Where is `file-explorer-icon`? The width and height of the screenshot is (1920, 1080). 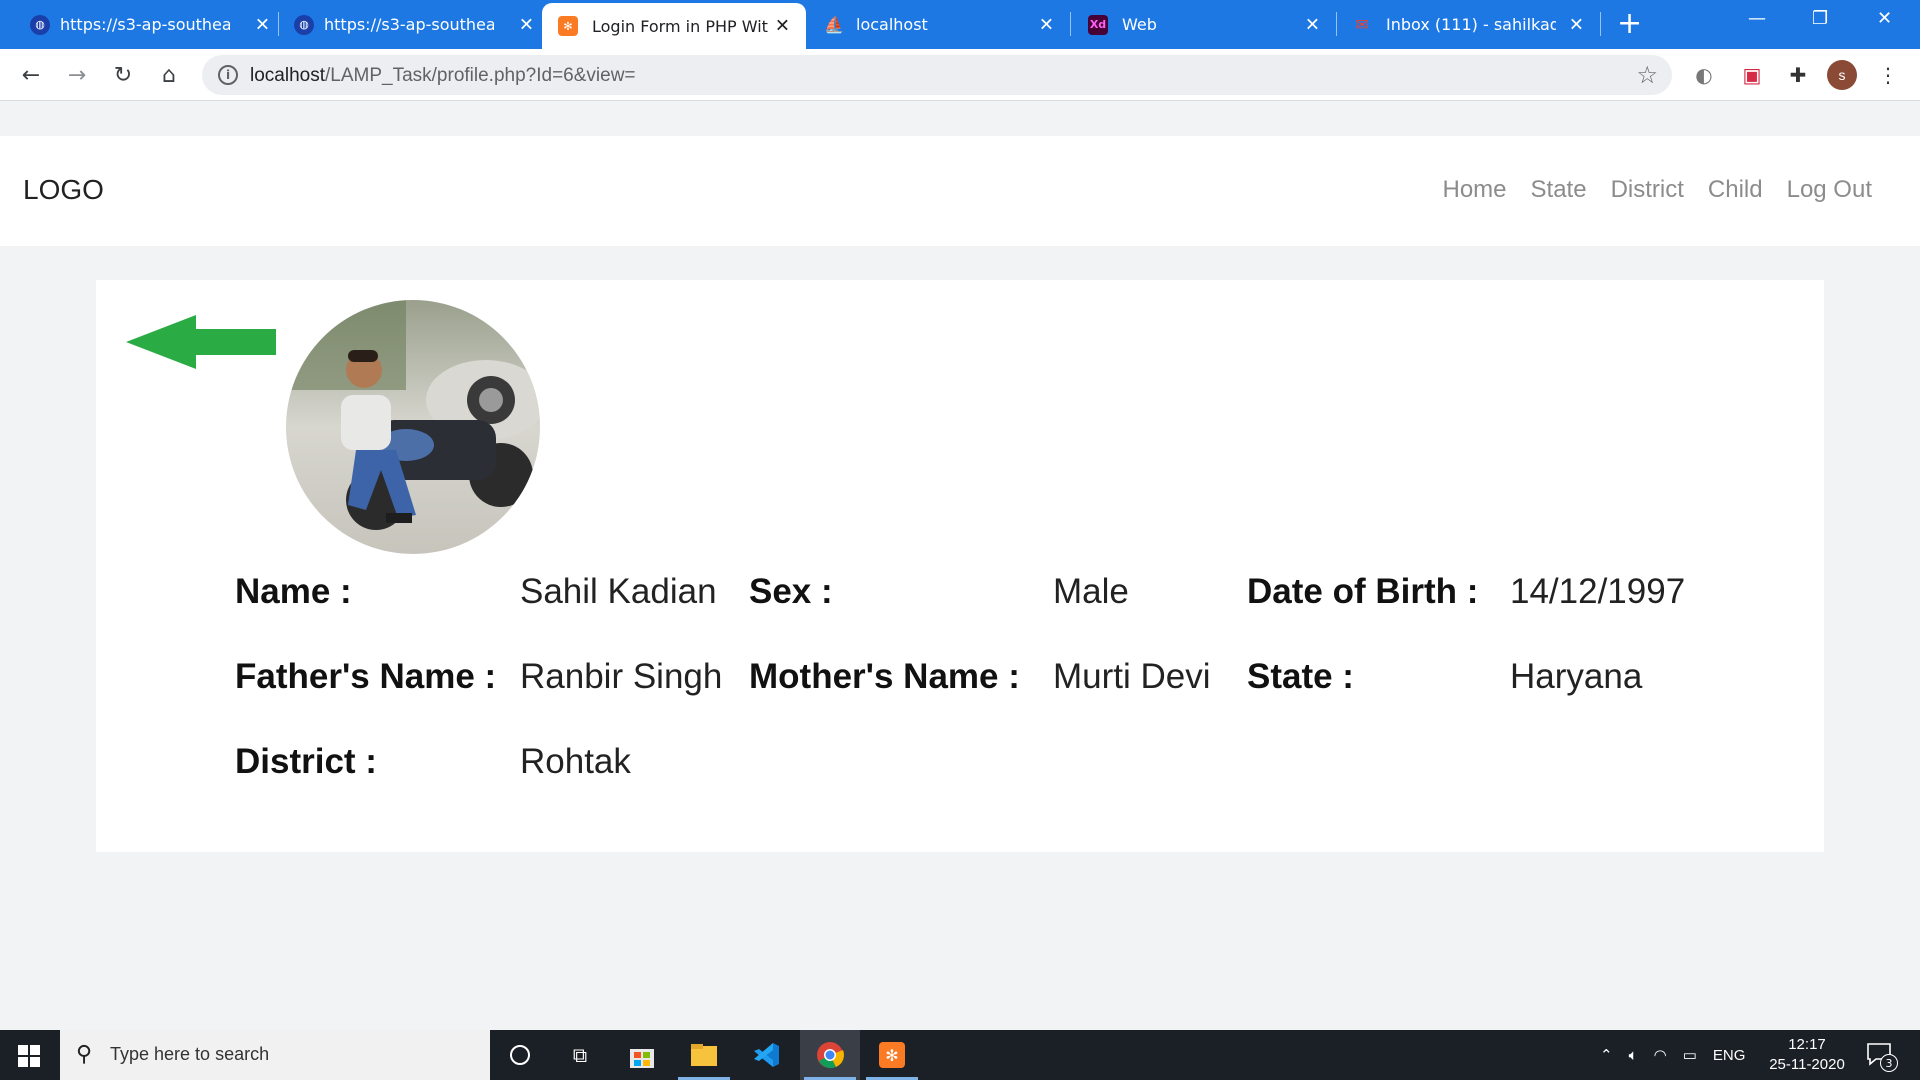
file-explorer-icon is located at coordinates (704, 1055).